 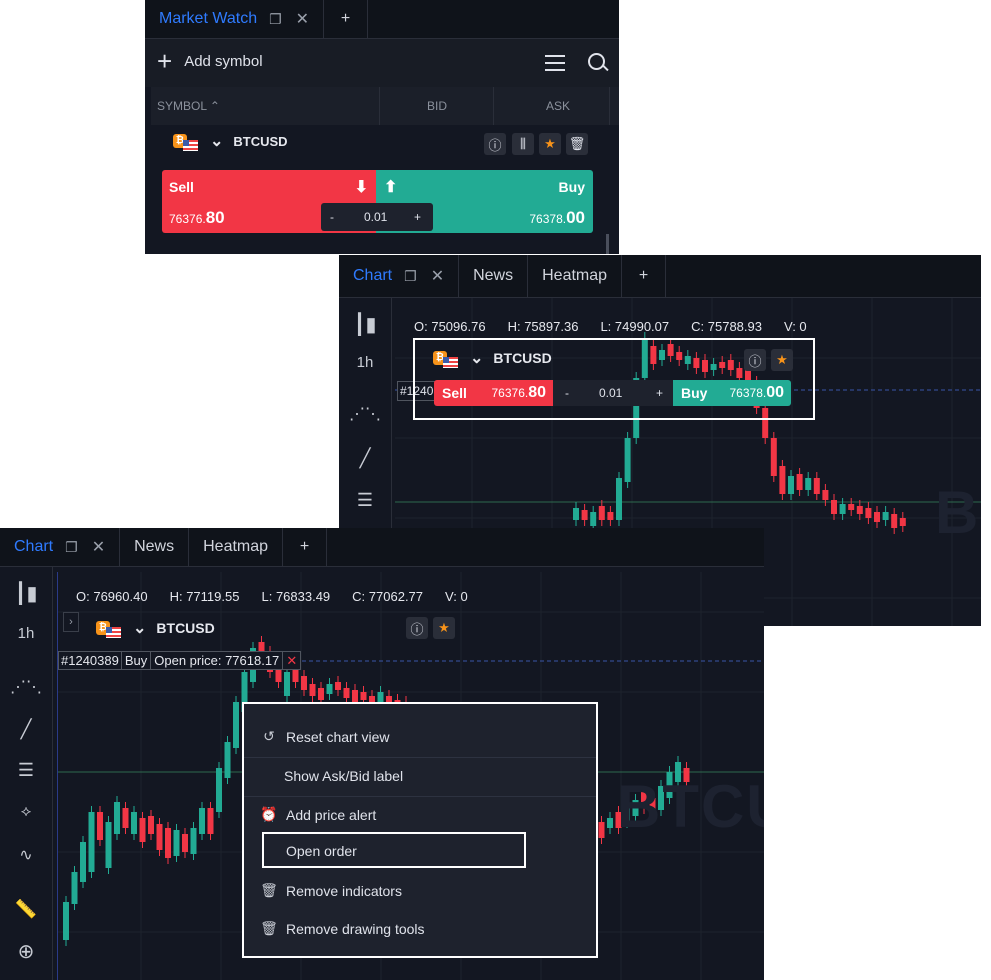 I want to click on search-icon, so click(x=598, y=62).